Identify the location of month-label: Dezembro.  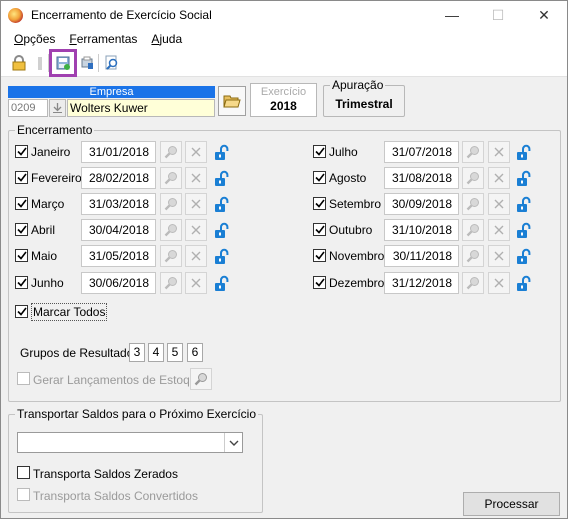
(357, 283).